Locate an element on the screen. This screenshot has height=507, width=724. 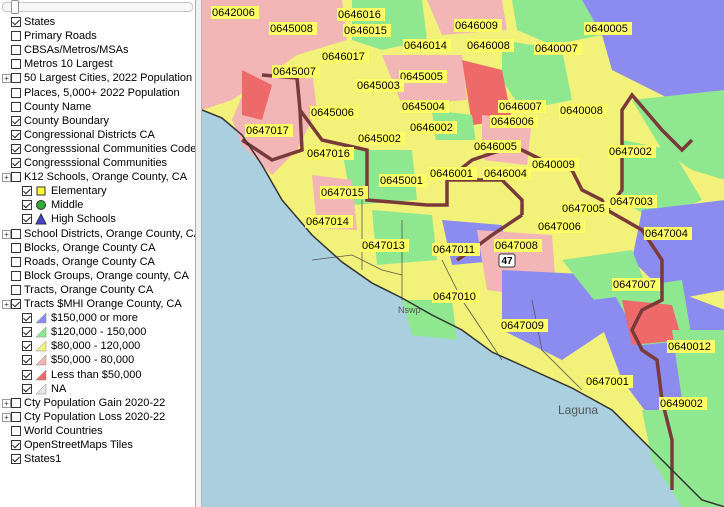
layer-row: High Schools is located at coordinates (69, 219).